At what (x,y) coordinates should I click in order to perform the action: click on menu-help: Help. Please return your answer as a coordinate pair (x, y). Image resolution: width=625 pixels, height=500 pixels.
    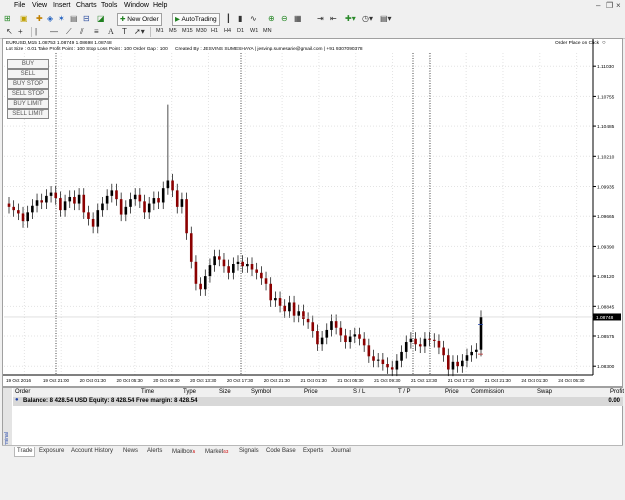
    Looking at the image, I should click on (160, 5).